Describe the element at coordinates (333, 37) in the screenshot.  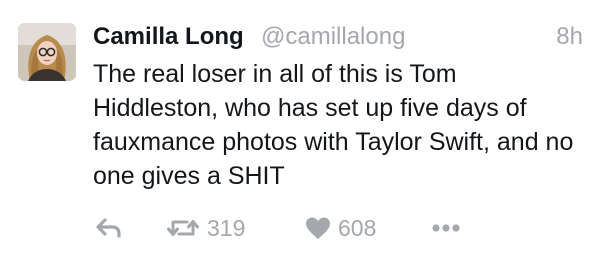
I see `author-handle: @camillalong` at that location.